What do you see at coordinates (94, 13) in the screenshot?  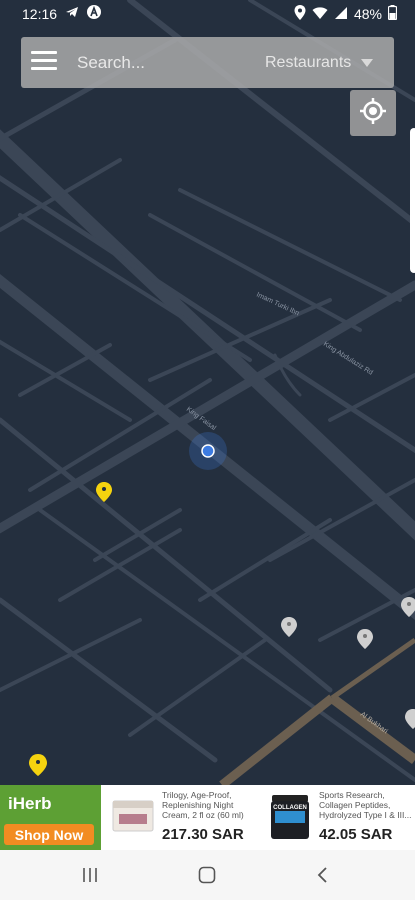 I see `circle-a-icon` at bounding box center [94, 13].